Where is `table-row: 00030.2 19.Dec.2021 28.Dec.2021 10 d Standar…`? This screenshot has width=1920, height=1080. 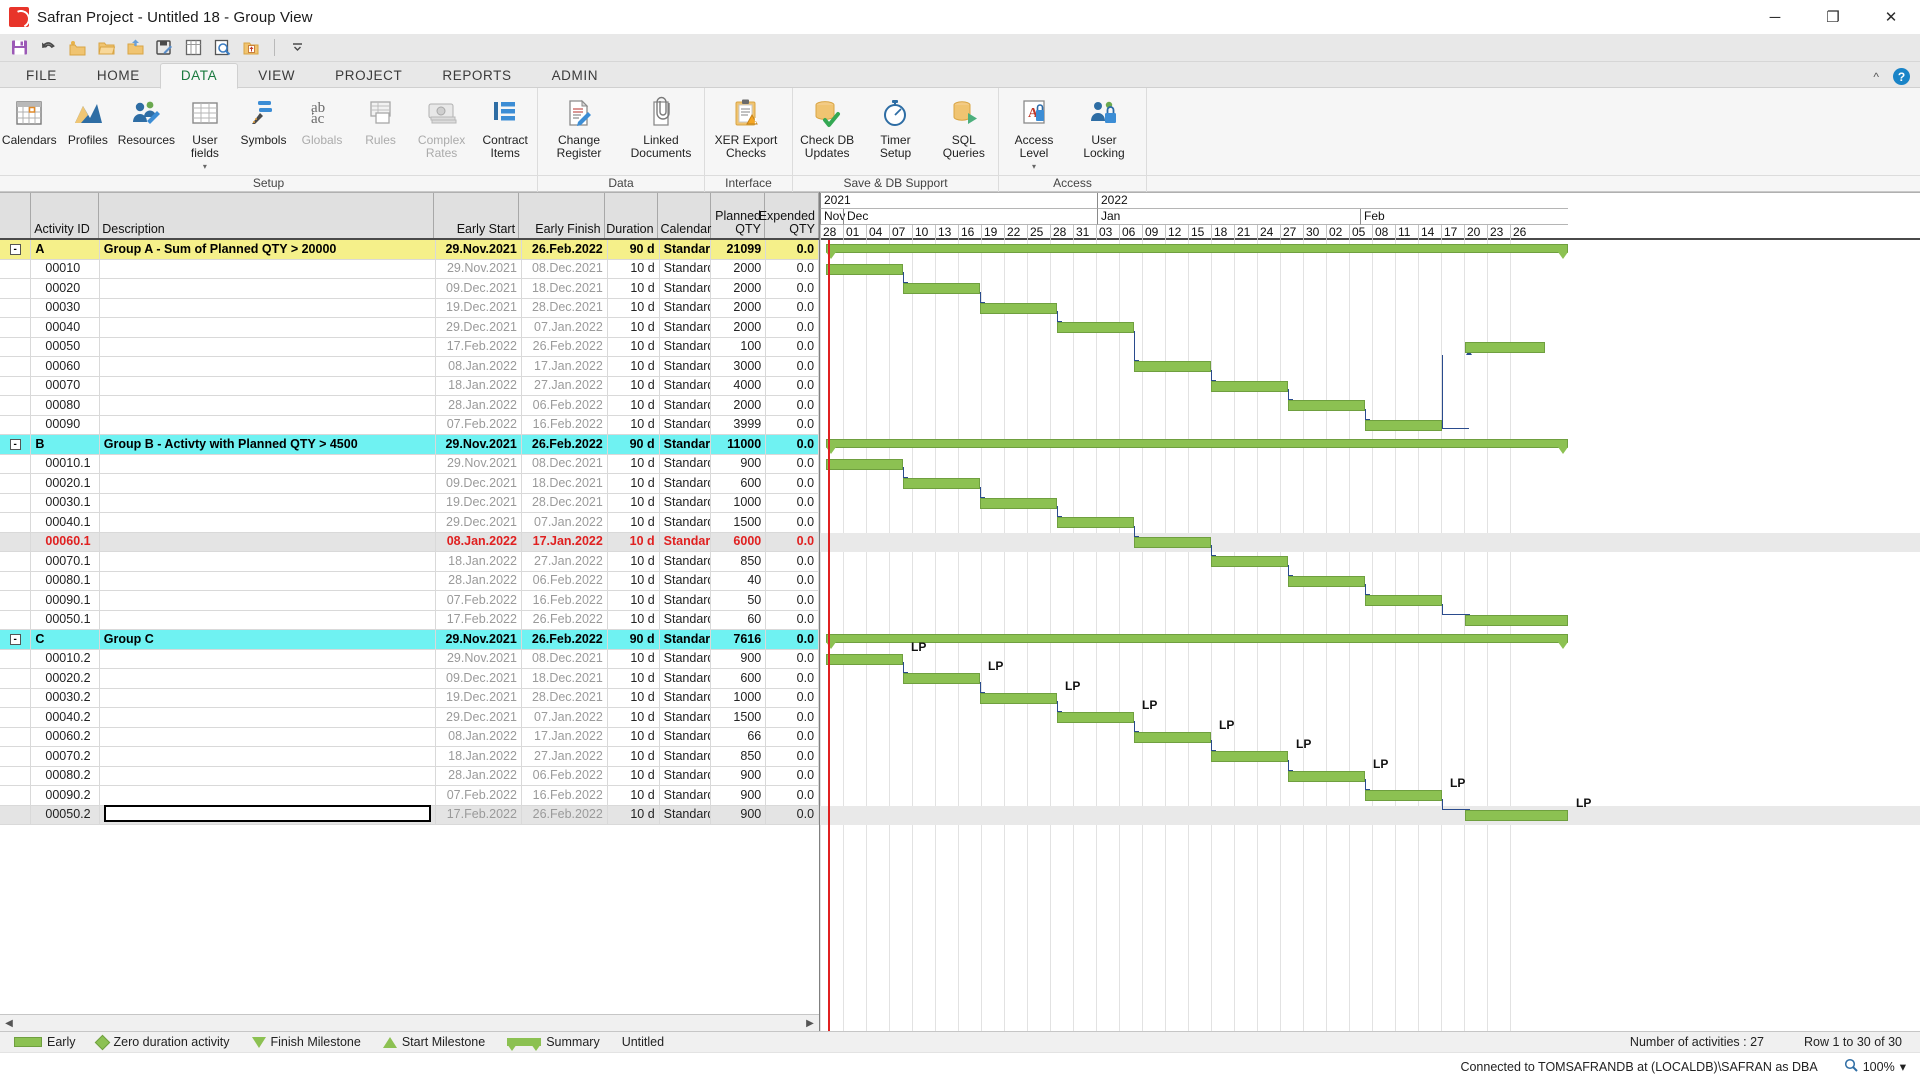
table-row: 00030.2 19.Dec.2021 28.Dec.2021 10 d Standar… is located at coordinates (409, 698).